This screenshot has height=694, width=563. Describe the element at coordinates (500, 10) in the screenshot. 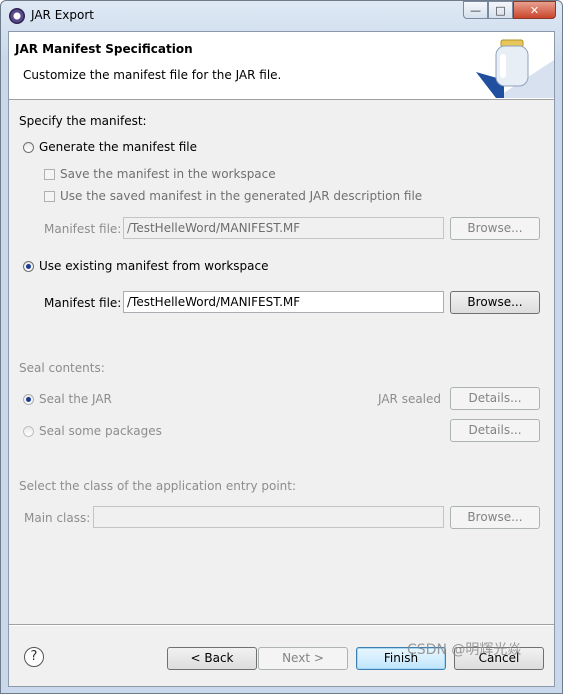

I see `maximize-button: □` at that location.